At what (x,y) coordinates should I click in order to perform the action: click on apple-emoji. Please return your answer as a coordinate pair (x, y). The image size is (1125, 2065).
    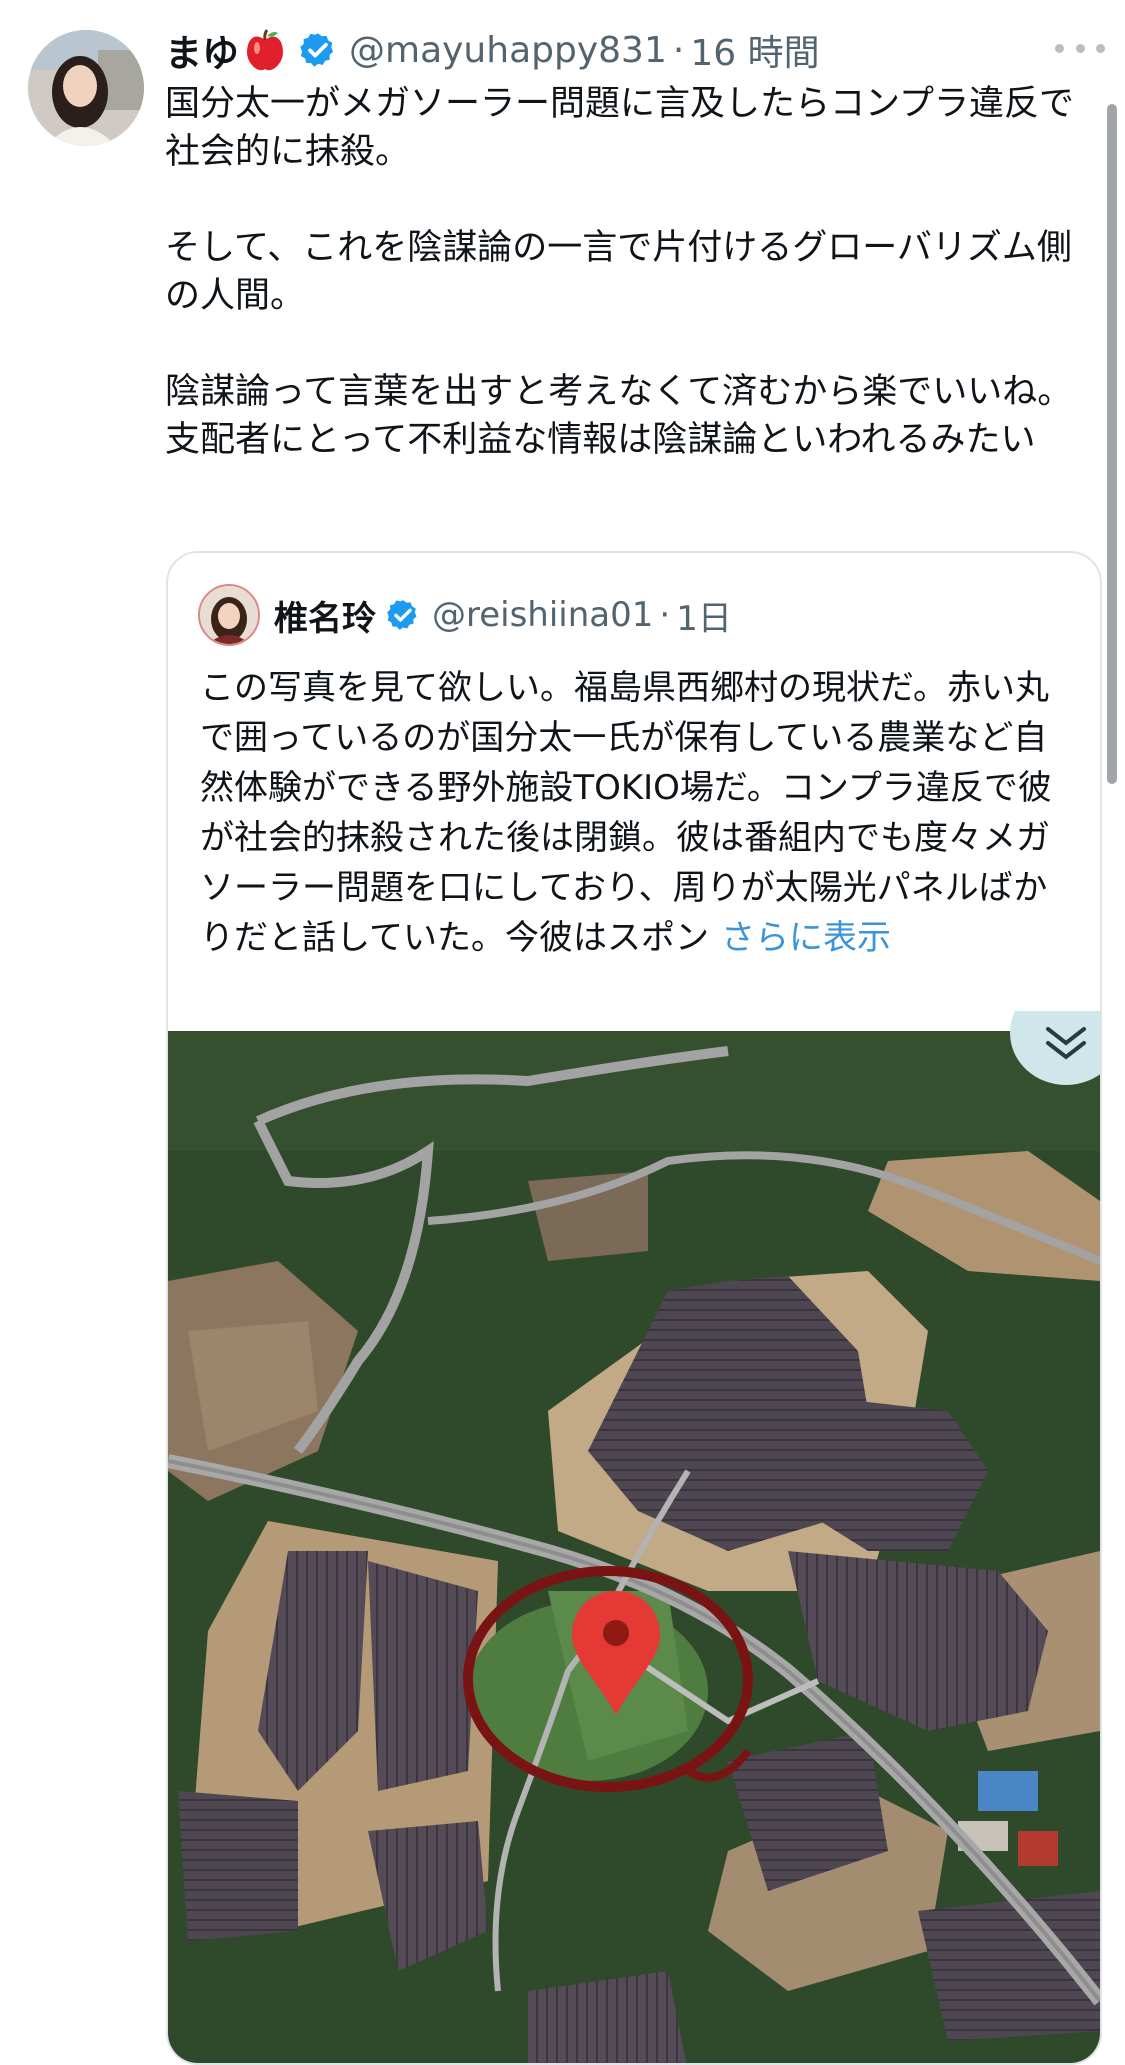
    Looking at the image, I should click on (265, 50).